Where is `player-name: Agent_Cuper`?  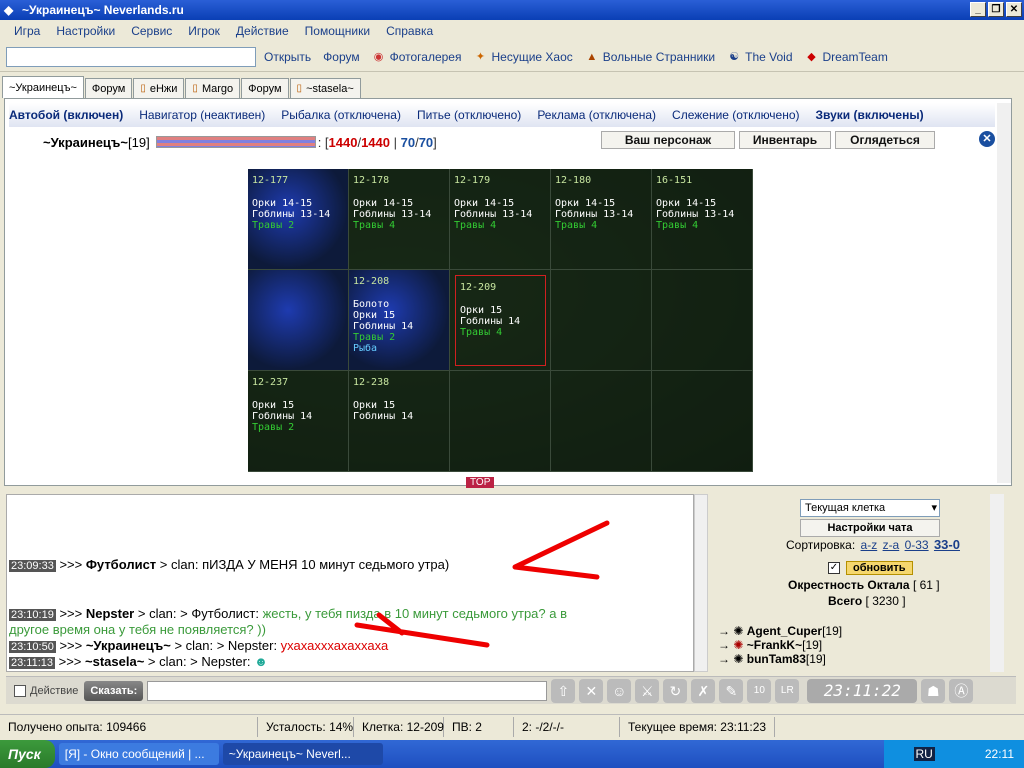
player-name: Agent_Cuper is located at coordinates (784, 631).